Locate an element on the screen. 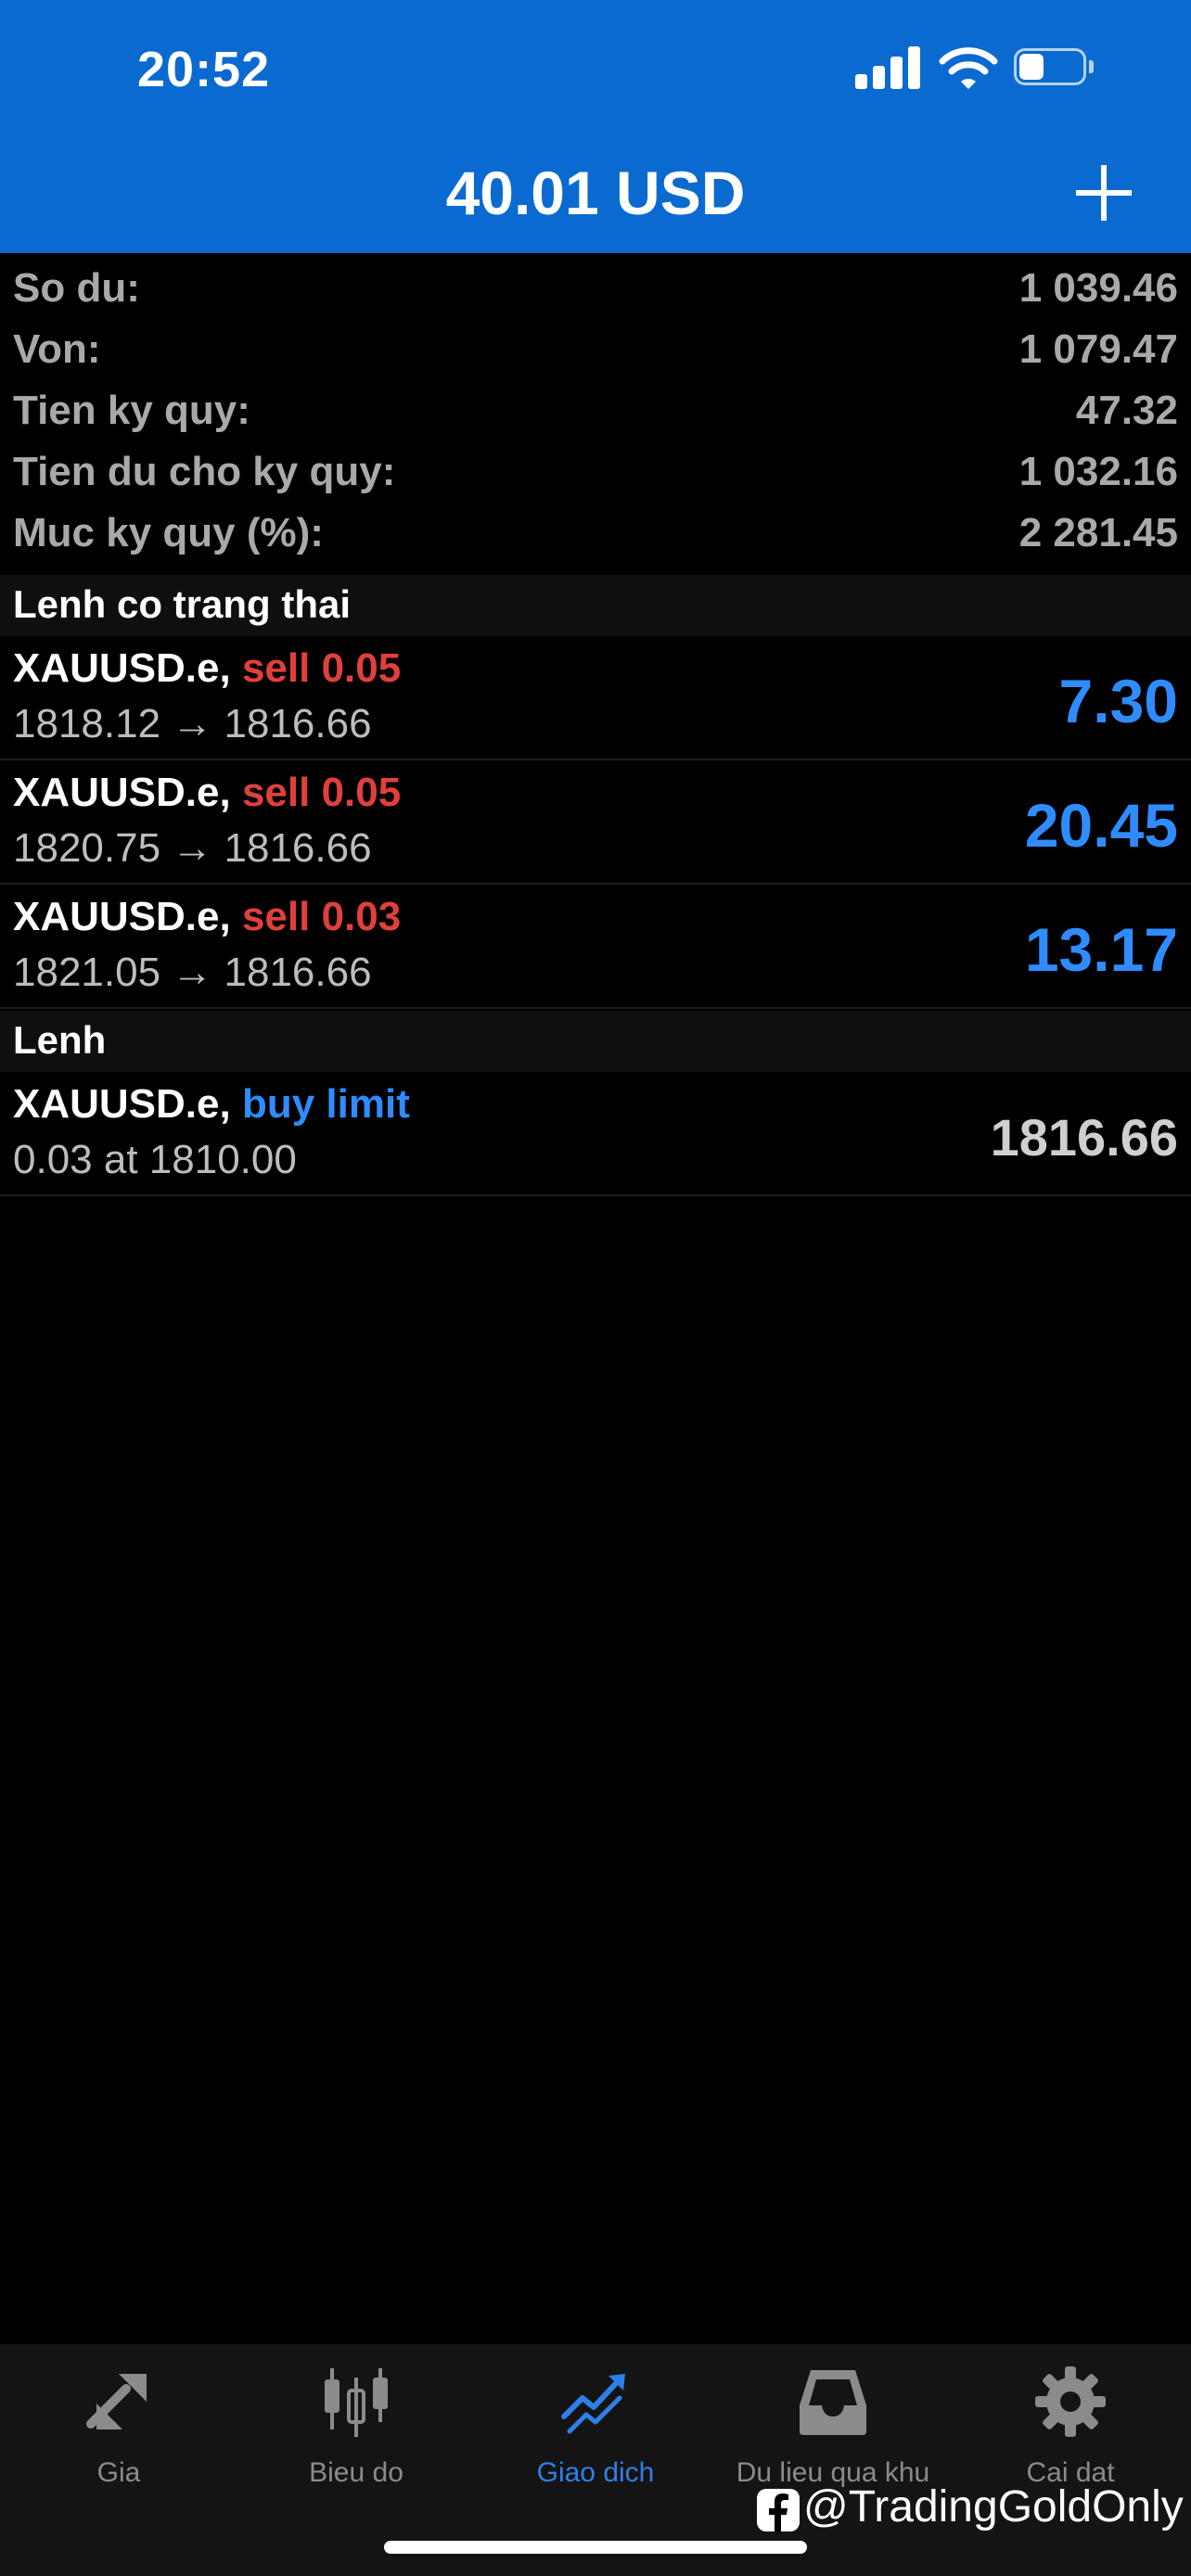  tab-chart: Bieu do is located at coordinates (356, 2434).